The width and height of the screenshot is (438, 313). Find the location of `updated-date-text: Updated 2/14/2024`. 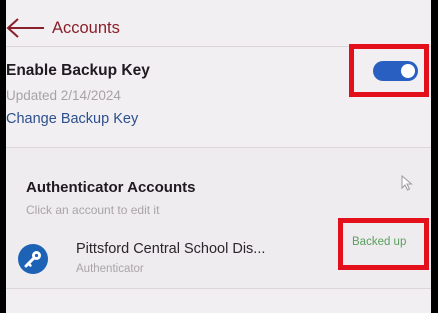

updated-date-text: Updated 2/14/2024 is located at coordinates (63, 95).